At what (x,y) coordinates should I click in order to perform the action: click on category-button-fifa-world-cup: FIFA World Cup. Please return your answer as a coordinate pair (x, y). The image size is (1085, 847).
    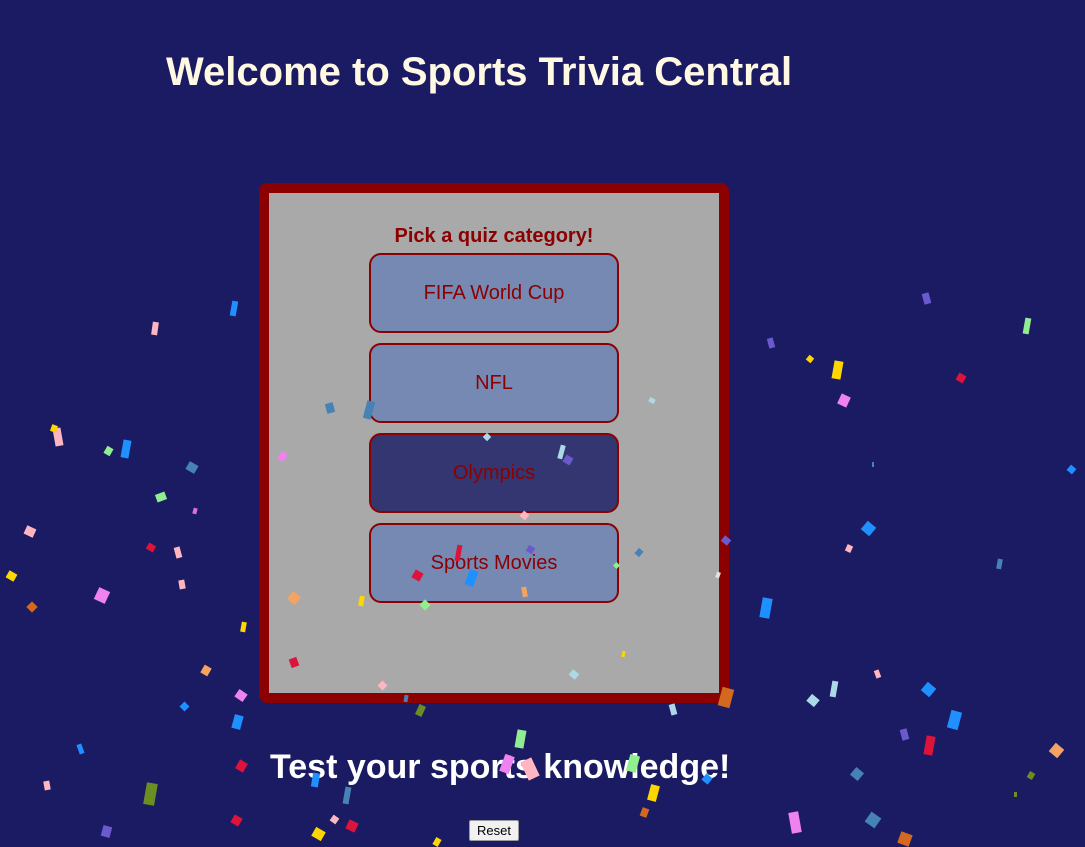
    Looking at the image, I should click on (494, 293).